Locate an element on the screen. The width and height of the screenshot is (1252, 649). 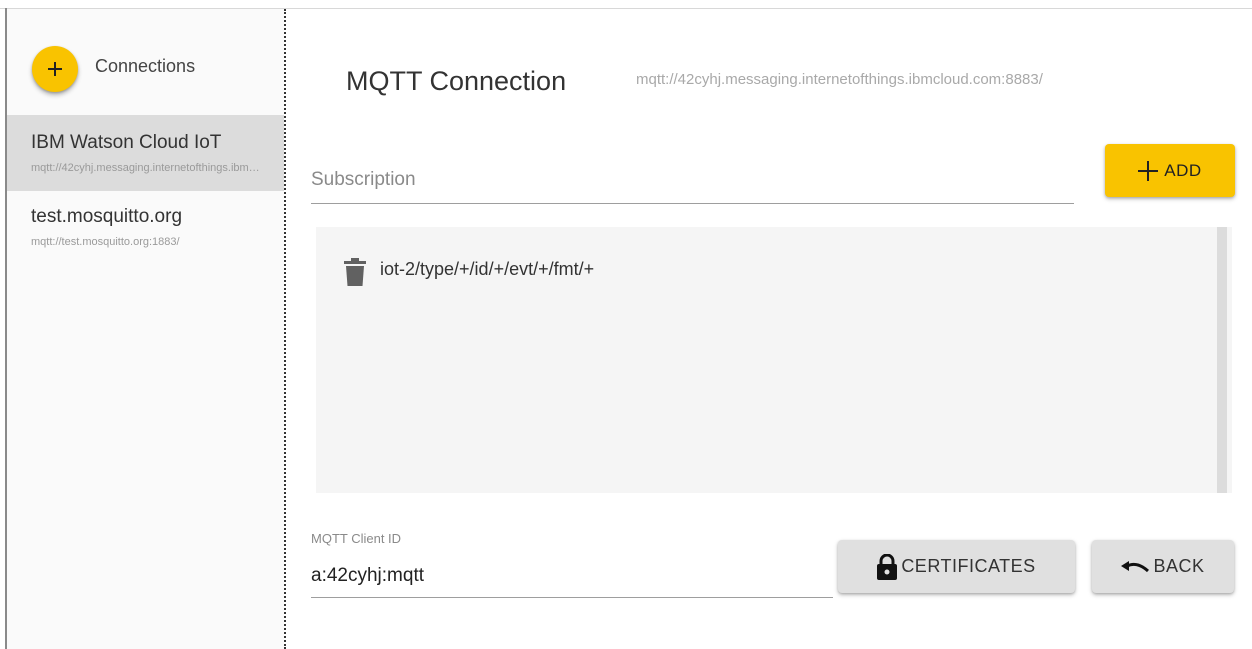
window-top-edge is located at coordinates (626, 4).